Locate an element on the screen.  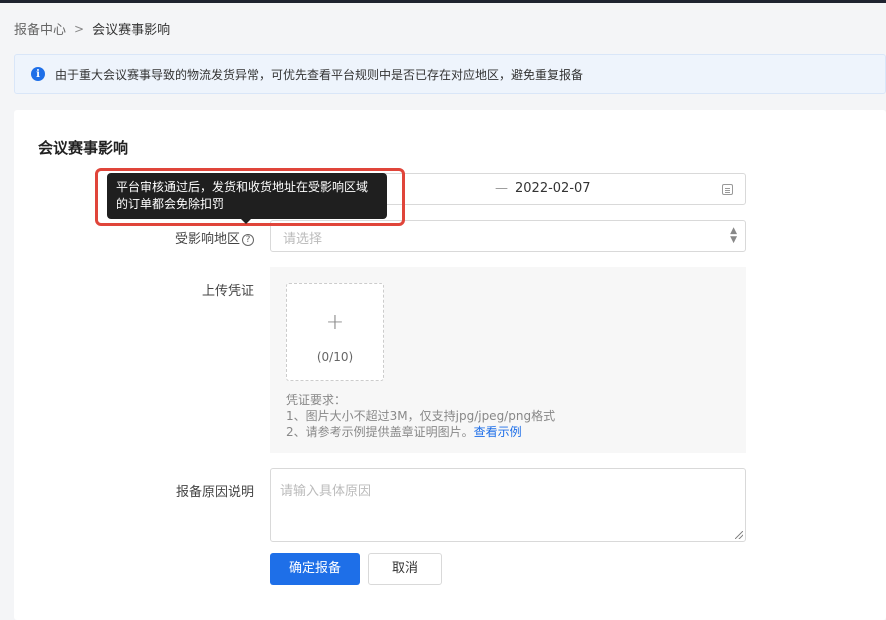
plus-icon: + is located at coordinates (335, 322).